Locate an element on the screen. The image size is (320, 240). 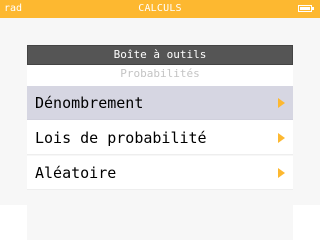
app-title: CALCULS is located at coordinates (160, 8).